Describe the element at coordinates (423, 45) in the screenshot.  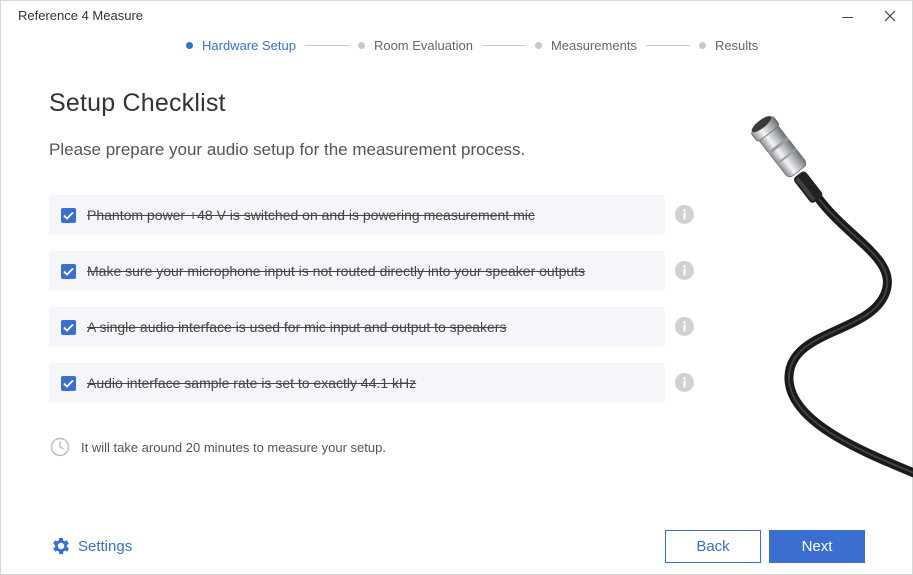
I see `step-label: Room Evaluation` at that location.